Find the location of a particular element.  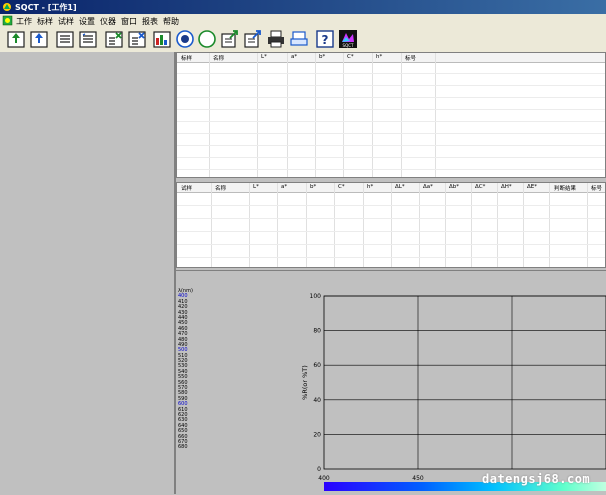

col-dE: ΔE* is located at coordinates (532, 187).